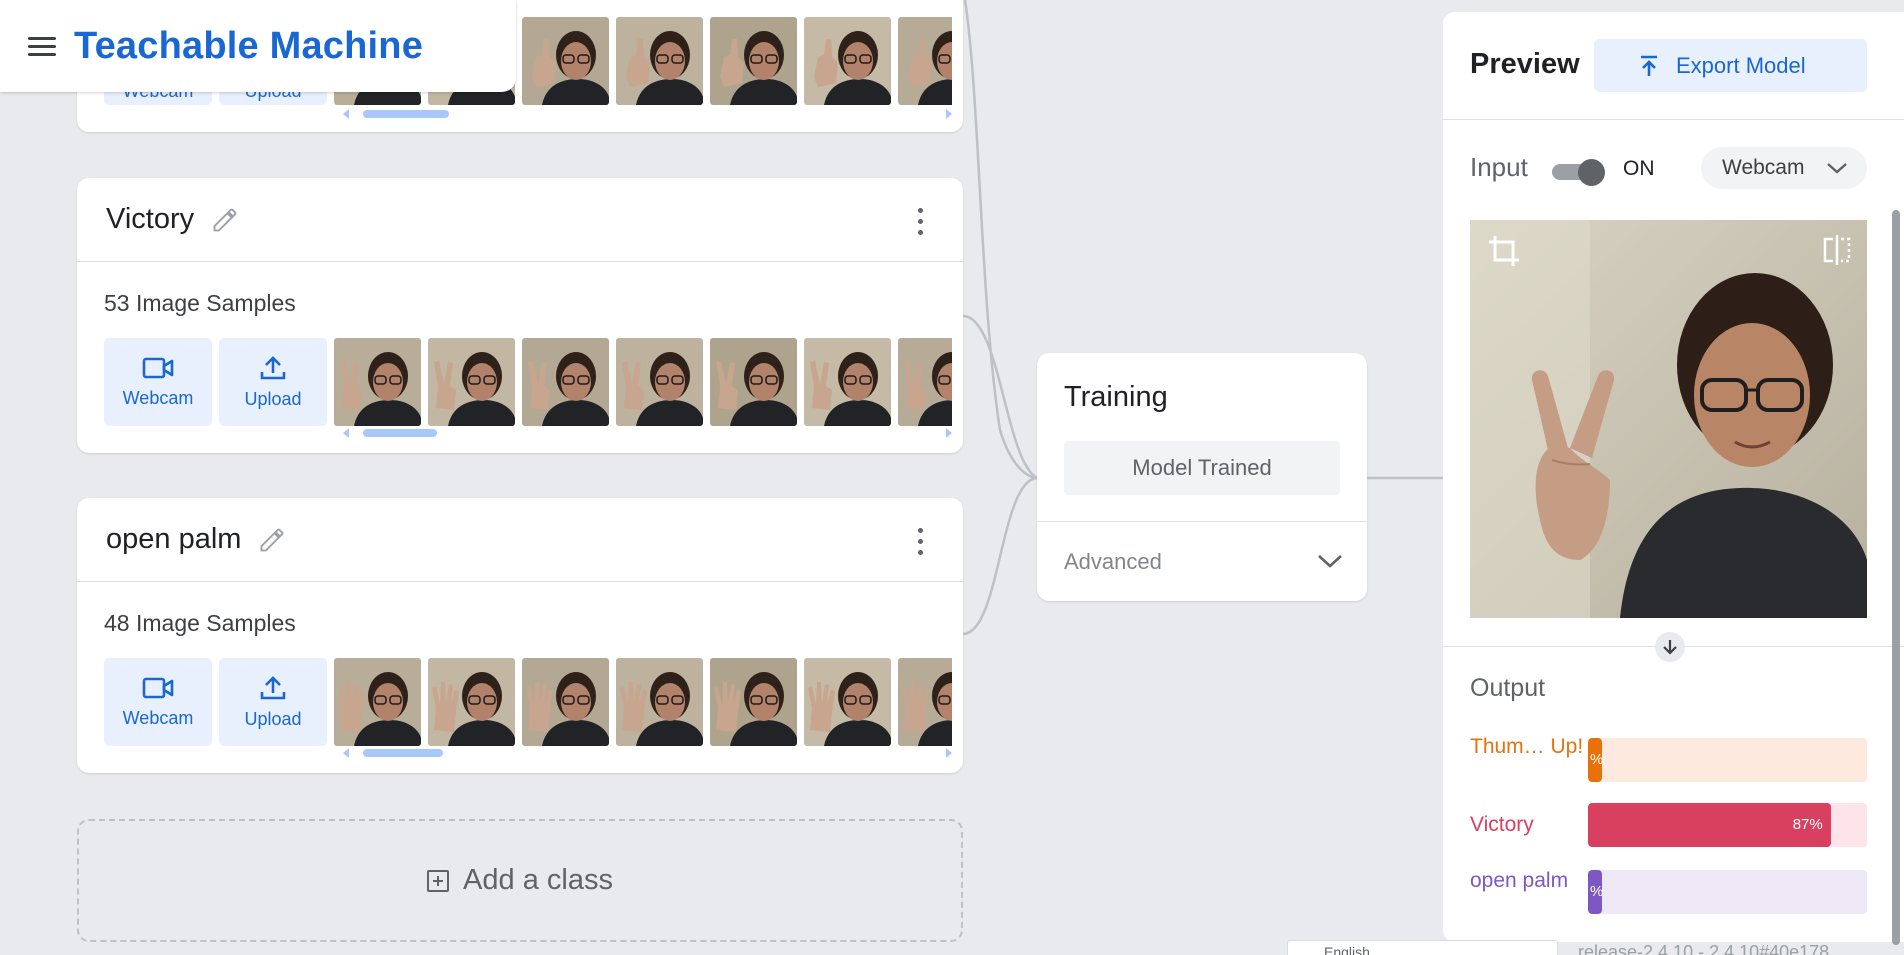  Describe the element at coordinates (1670, 647) in the screenshot. I see `arrow-down-icon` at that location.